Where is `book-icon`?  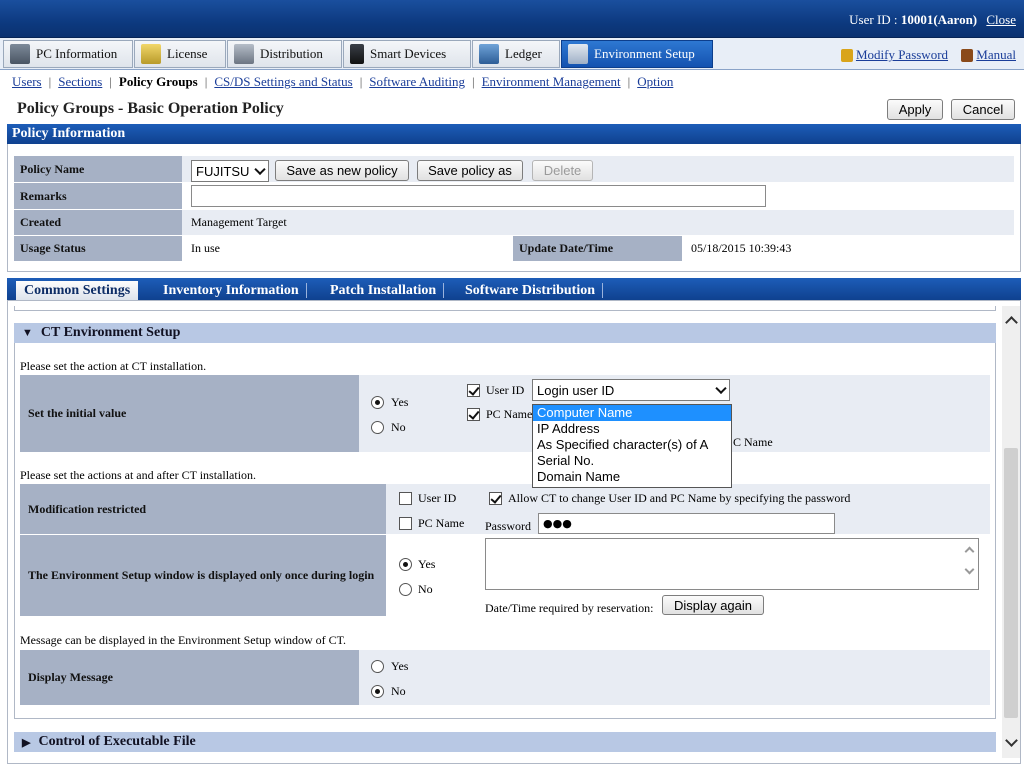 book-icon is located at coordinates (967, 55).